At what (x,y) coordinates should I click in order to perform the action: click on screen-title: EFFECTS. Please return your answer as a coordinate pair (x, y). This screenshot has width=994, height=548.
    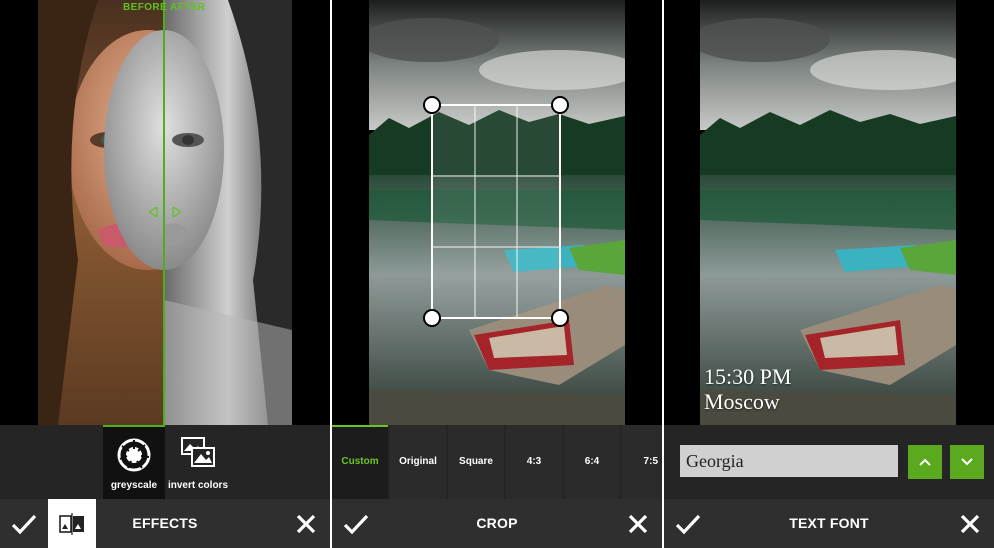
    Looking at the image, I should click on (165, 523).